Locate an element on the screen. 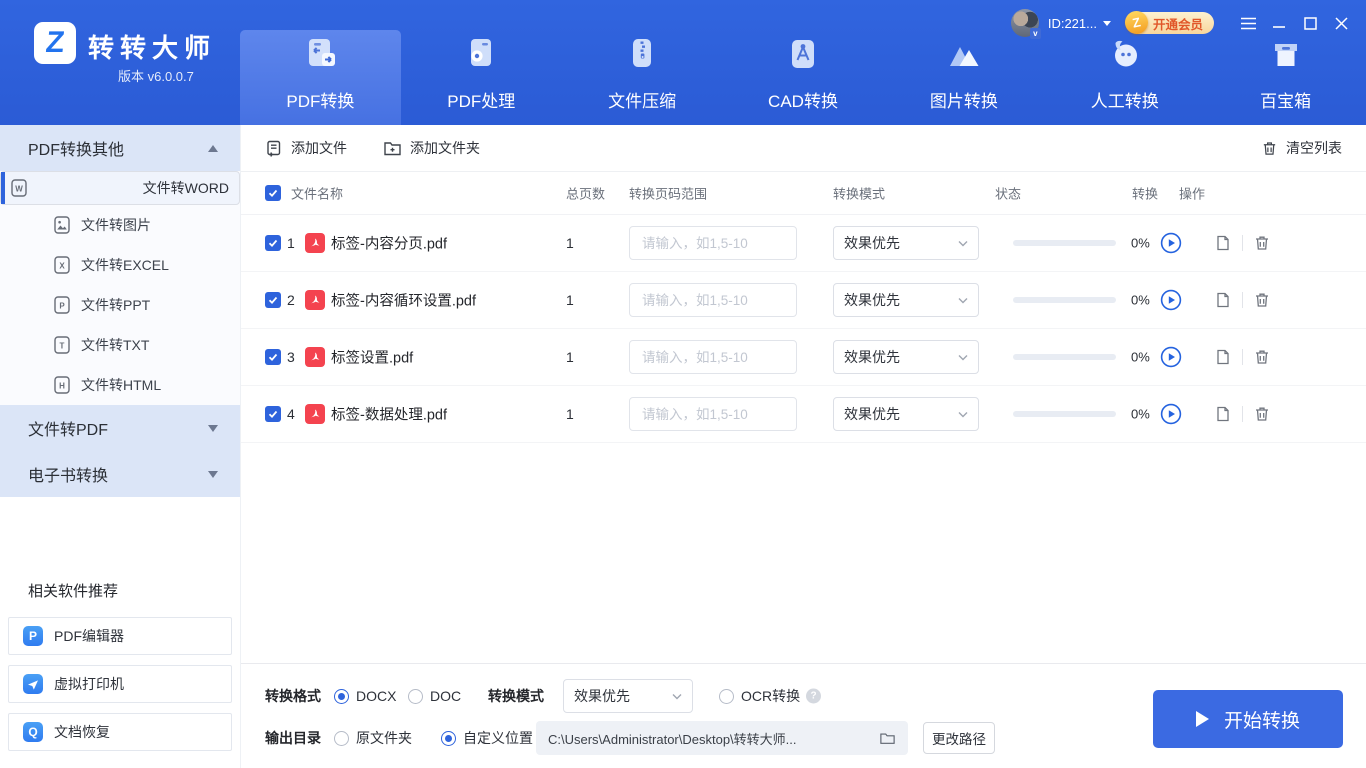 This screenshot has width=1366, height=768. section-label: 电子书转换 is located at coordinates (68, 476).